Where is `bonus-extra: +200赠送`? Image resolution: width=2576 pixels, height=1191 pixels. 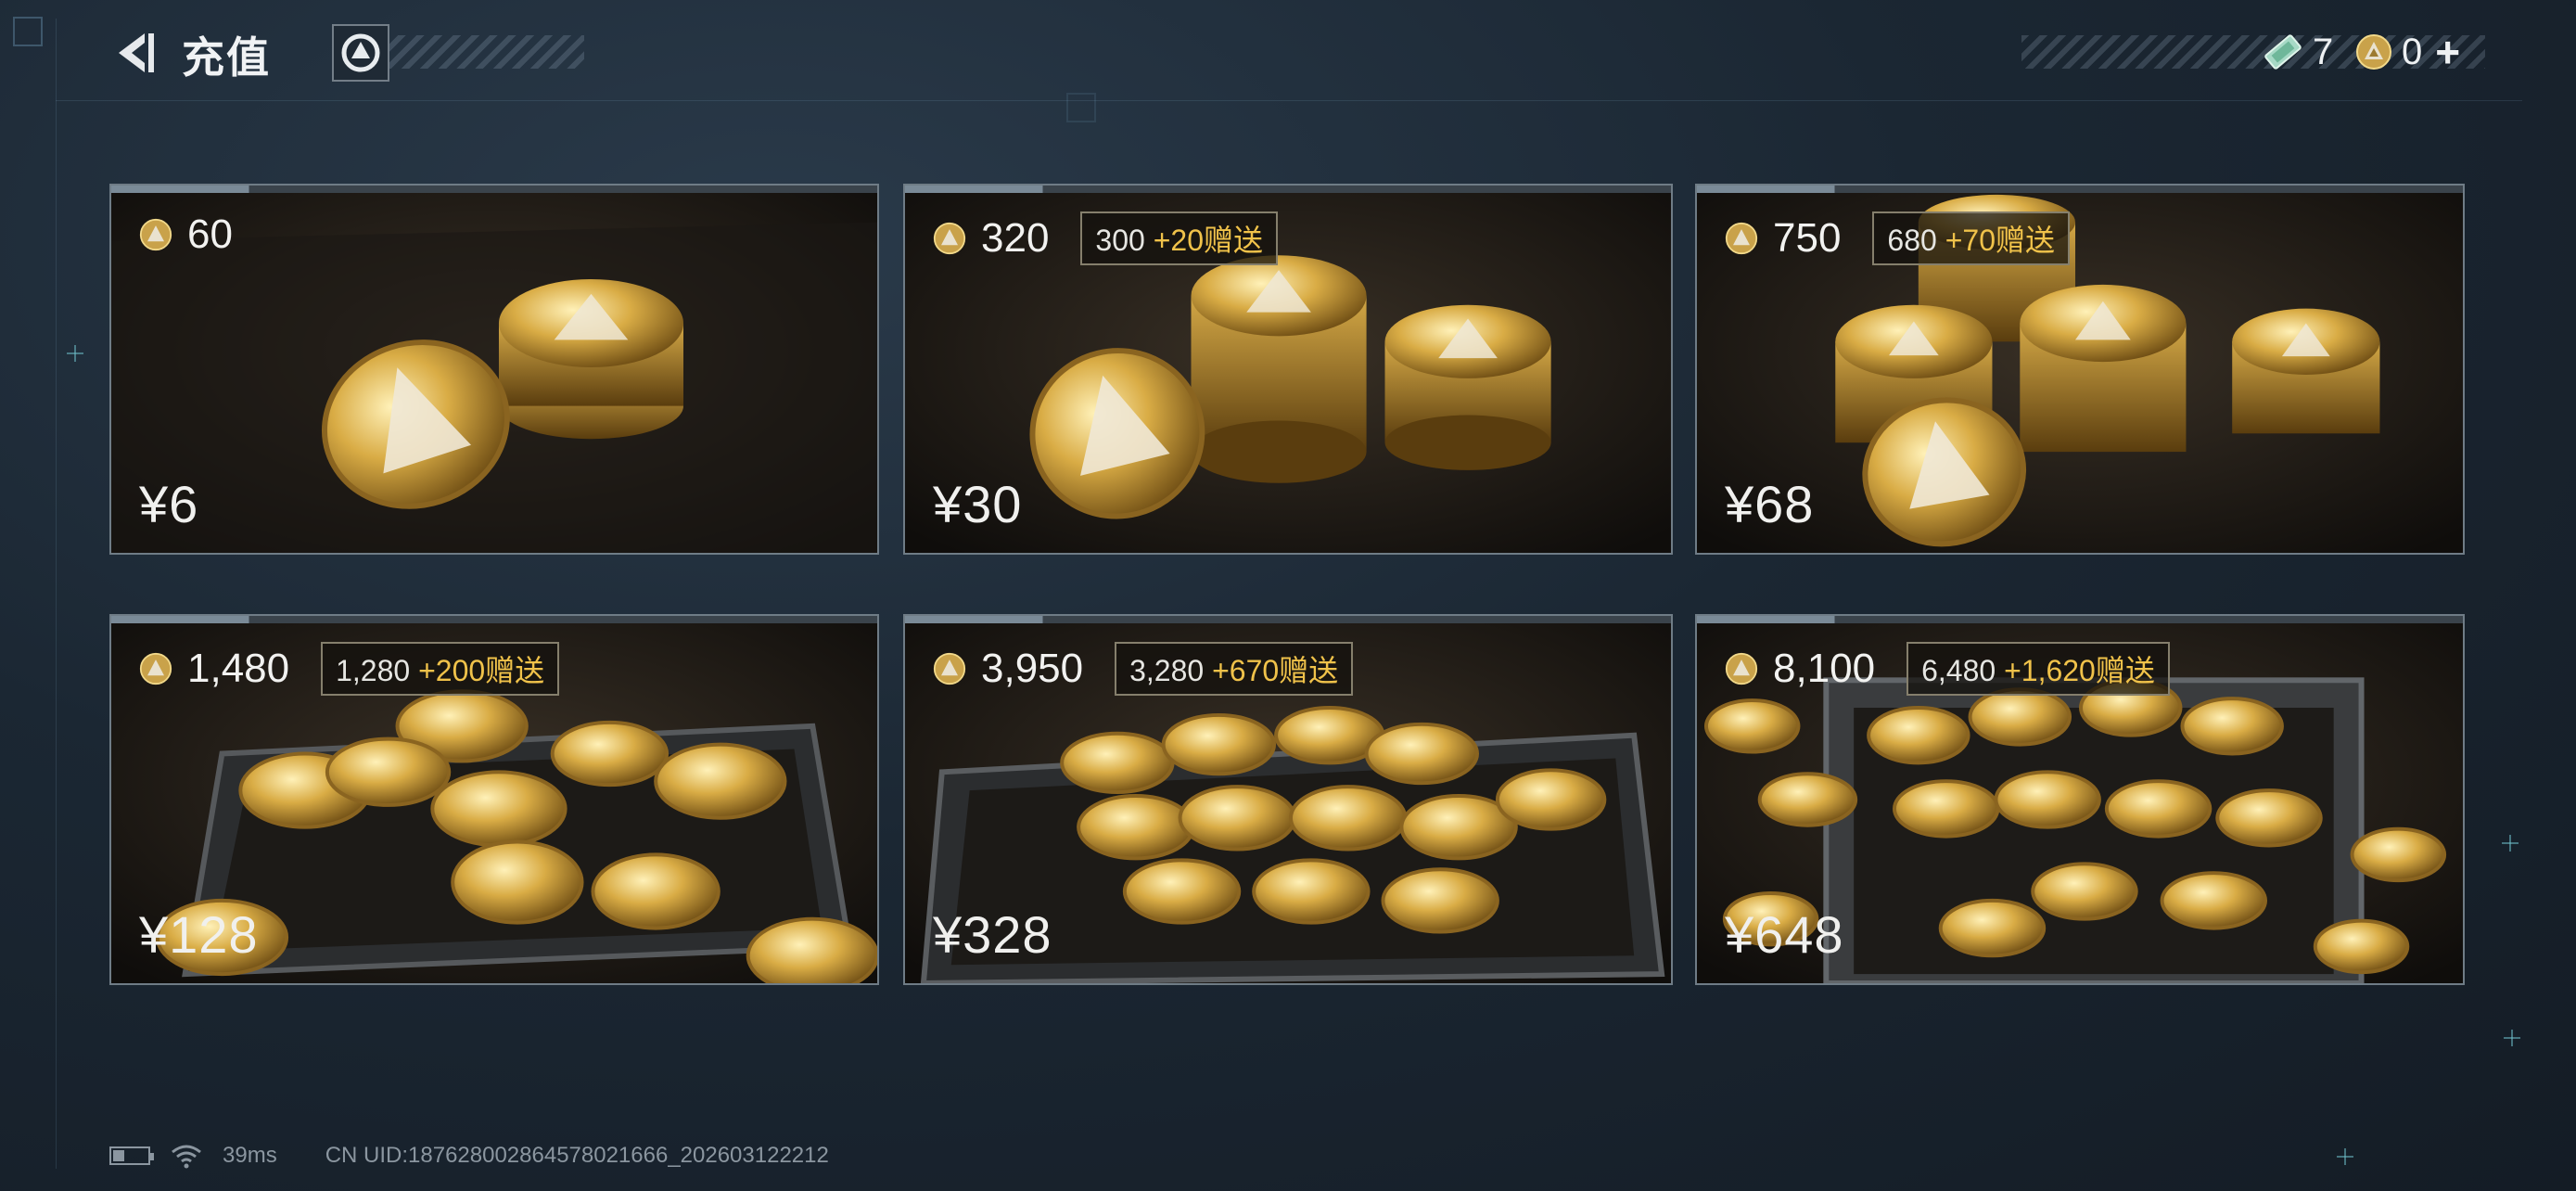 bonus-extra: +200赠送 is located at coordinates (482, 670).